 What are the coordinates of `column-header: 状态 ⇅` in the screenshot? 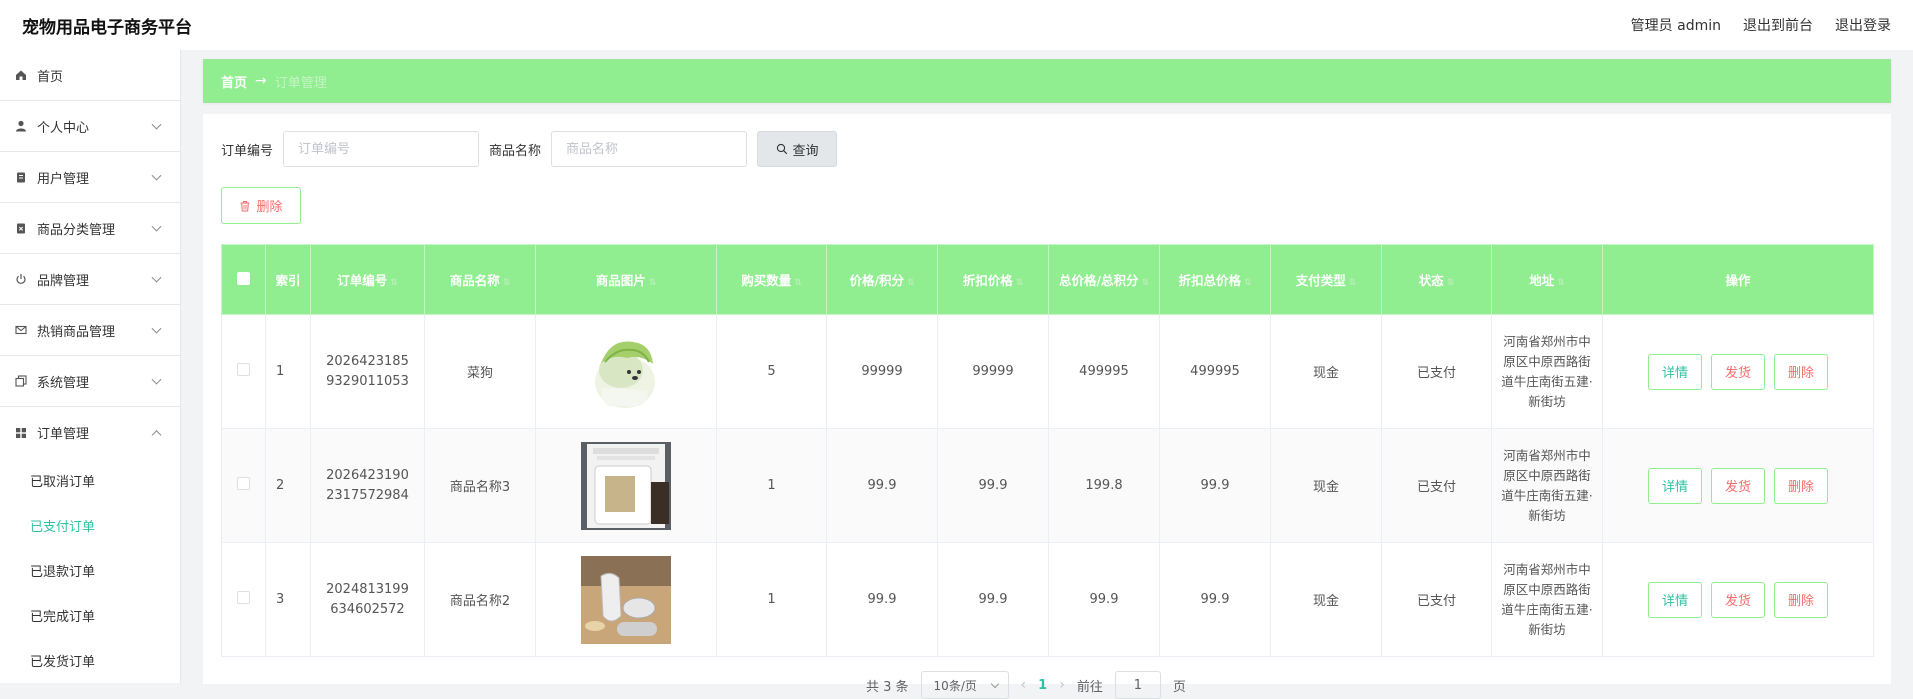 It's located at (1436, 279).